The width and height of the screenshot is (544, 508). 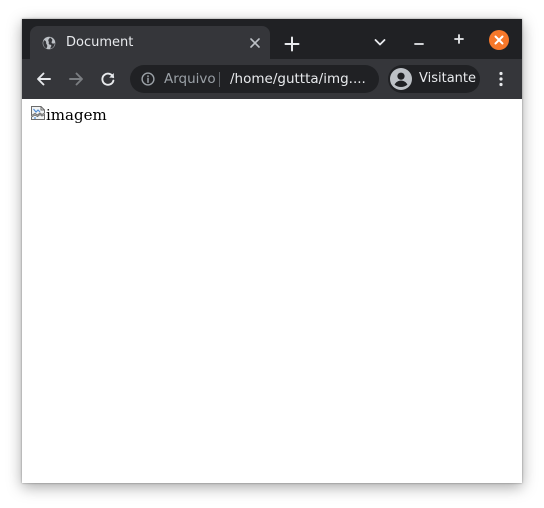 I want to click on tab-strip: Document, so click(x=272, y=39).